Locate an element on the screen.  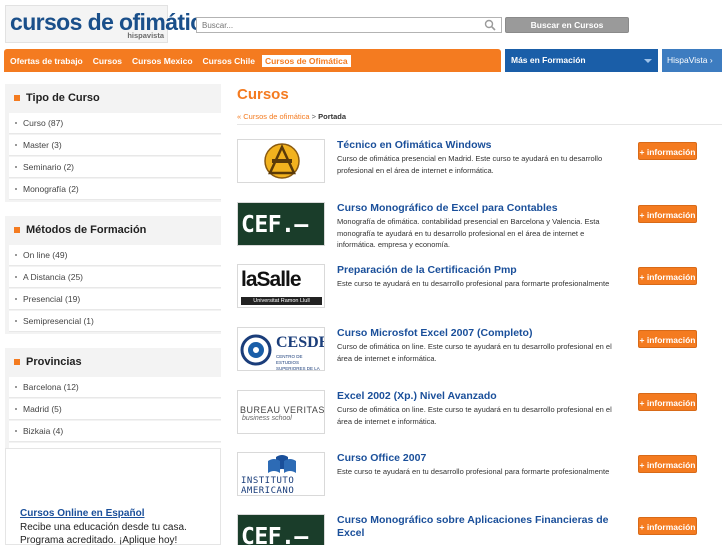
course-logo: BUREAU VERITAS business school is located at coordinates (281, 412).